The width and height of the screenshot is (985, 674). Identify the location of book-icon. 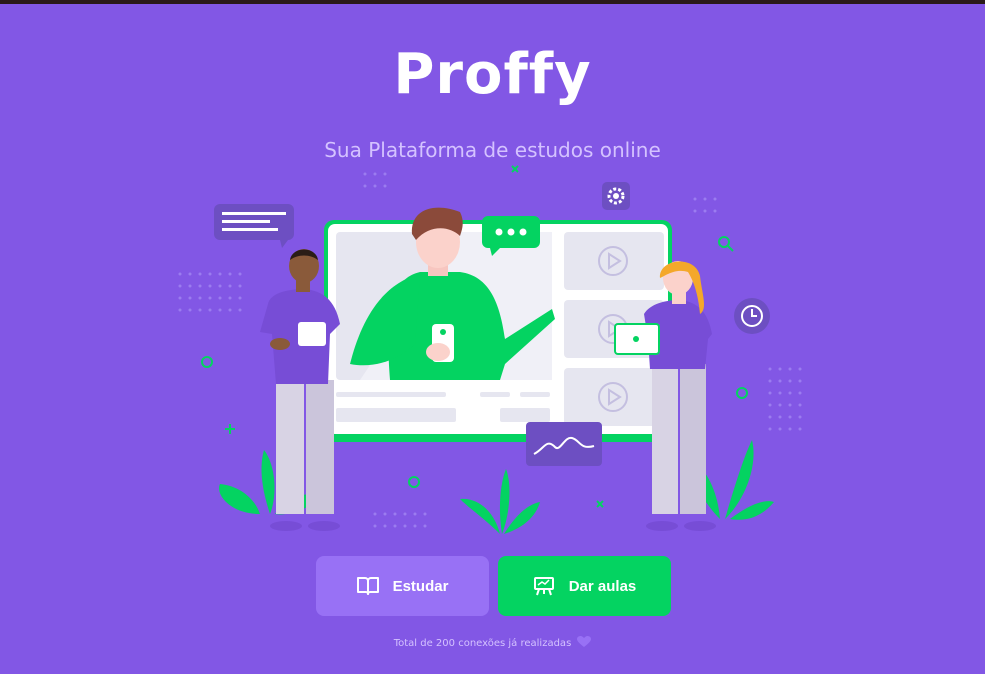
(367, 586).